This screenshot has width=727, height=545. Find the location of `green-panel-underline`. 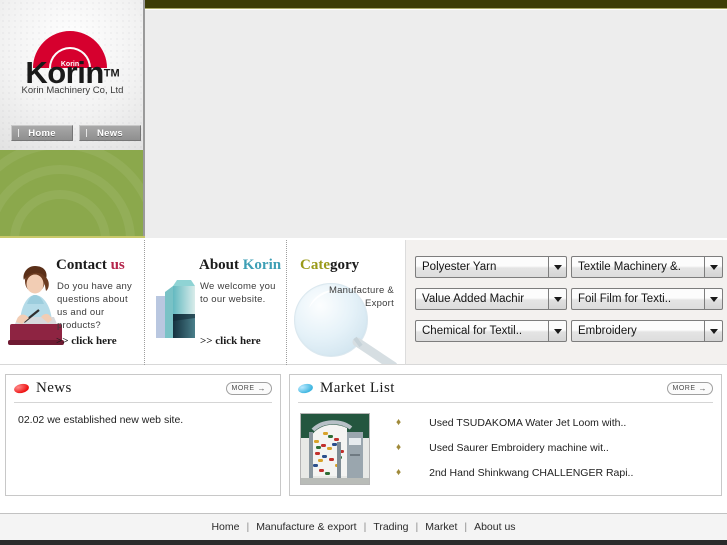

green-panel-underline is located at coordinates (72, 237).